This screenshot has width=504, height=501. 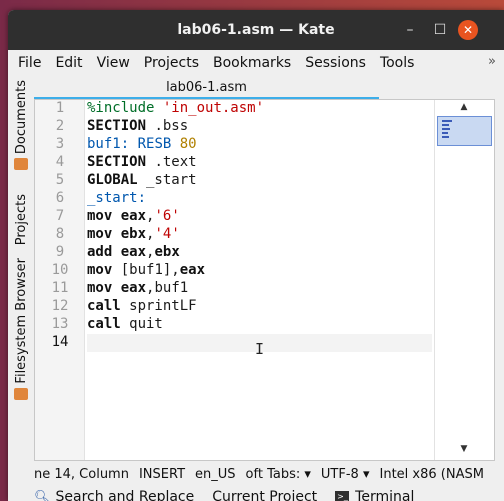 What do you see at coordinates (113, 63) in the screenshot?
I see `menu-view: View` at bounding box center [113, 63].